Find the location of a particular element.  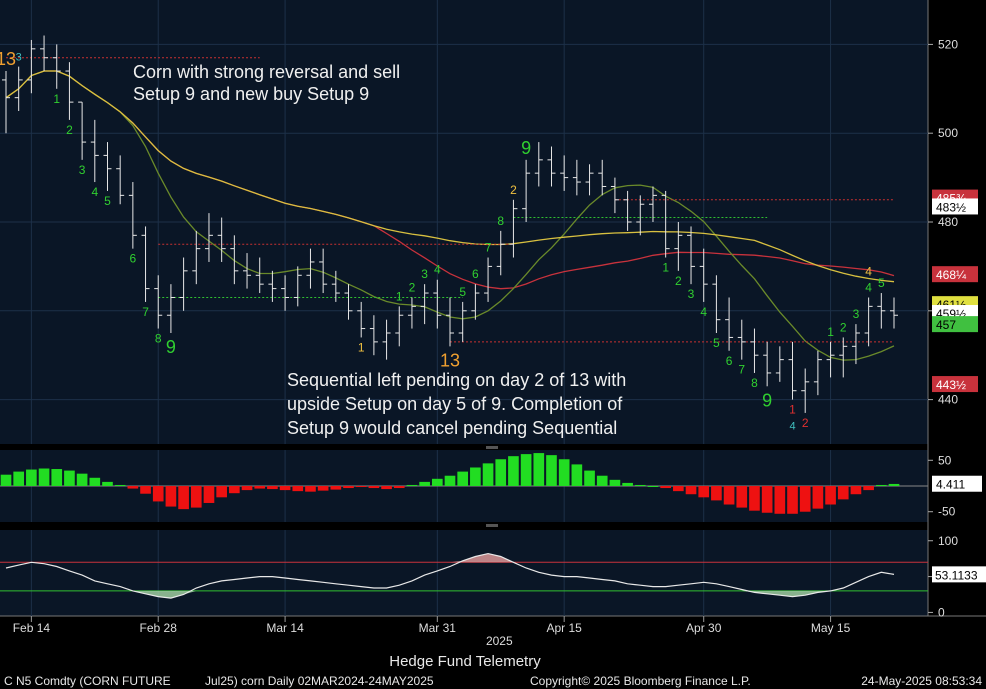

date-tick-label: Apr 30 is located at coordinates (704, 628).